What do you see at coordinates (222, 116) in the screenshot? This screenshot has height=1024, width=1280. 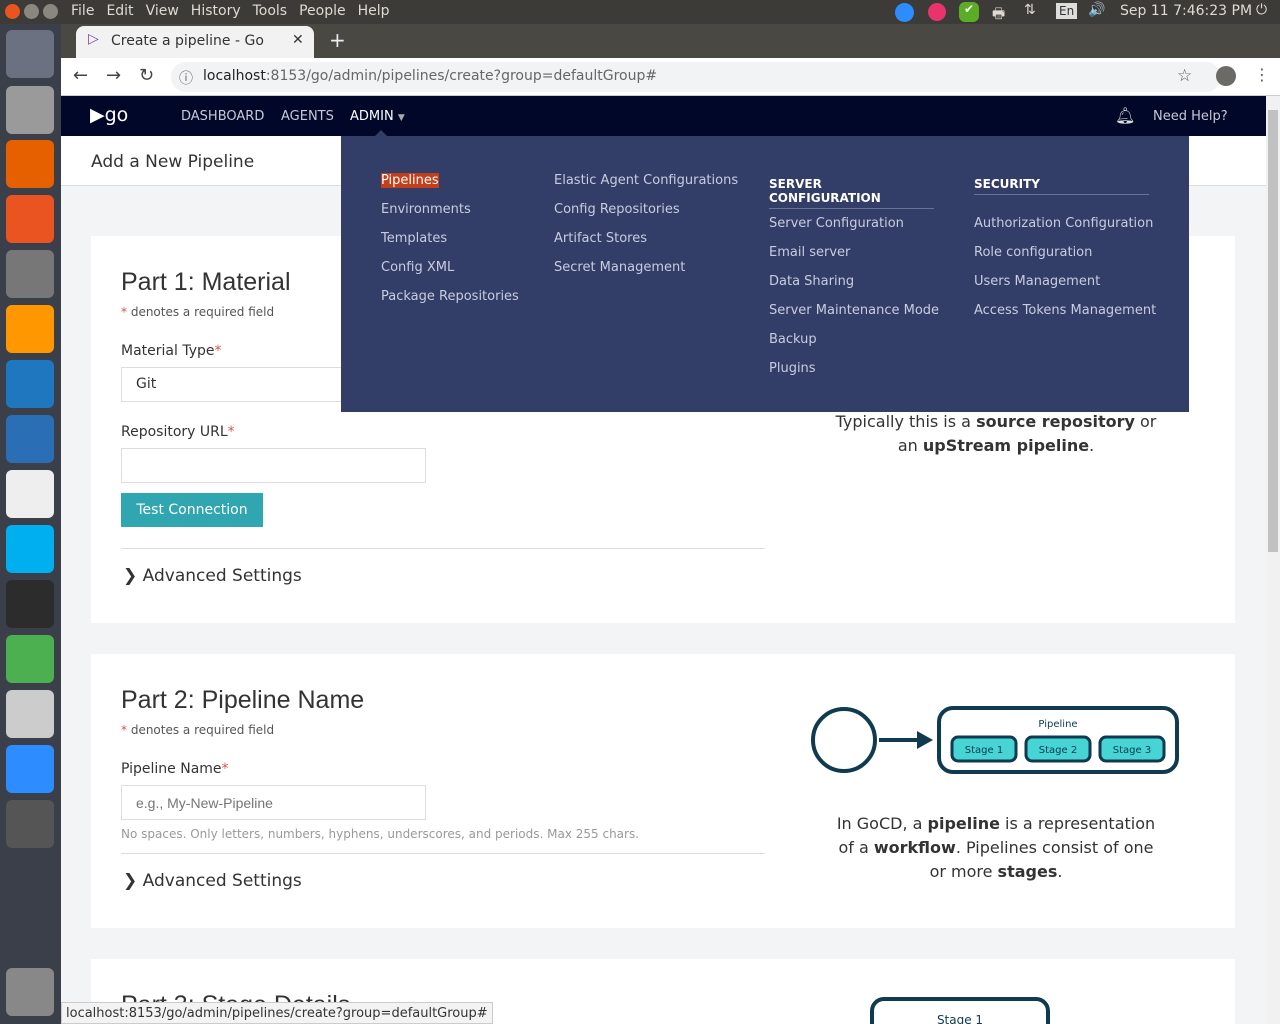 I see `nav-dashboard: DASHBOARD` at bounding box center [222, 116].